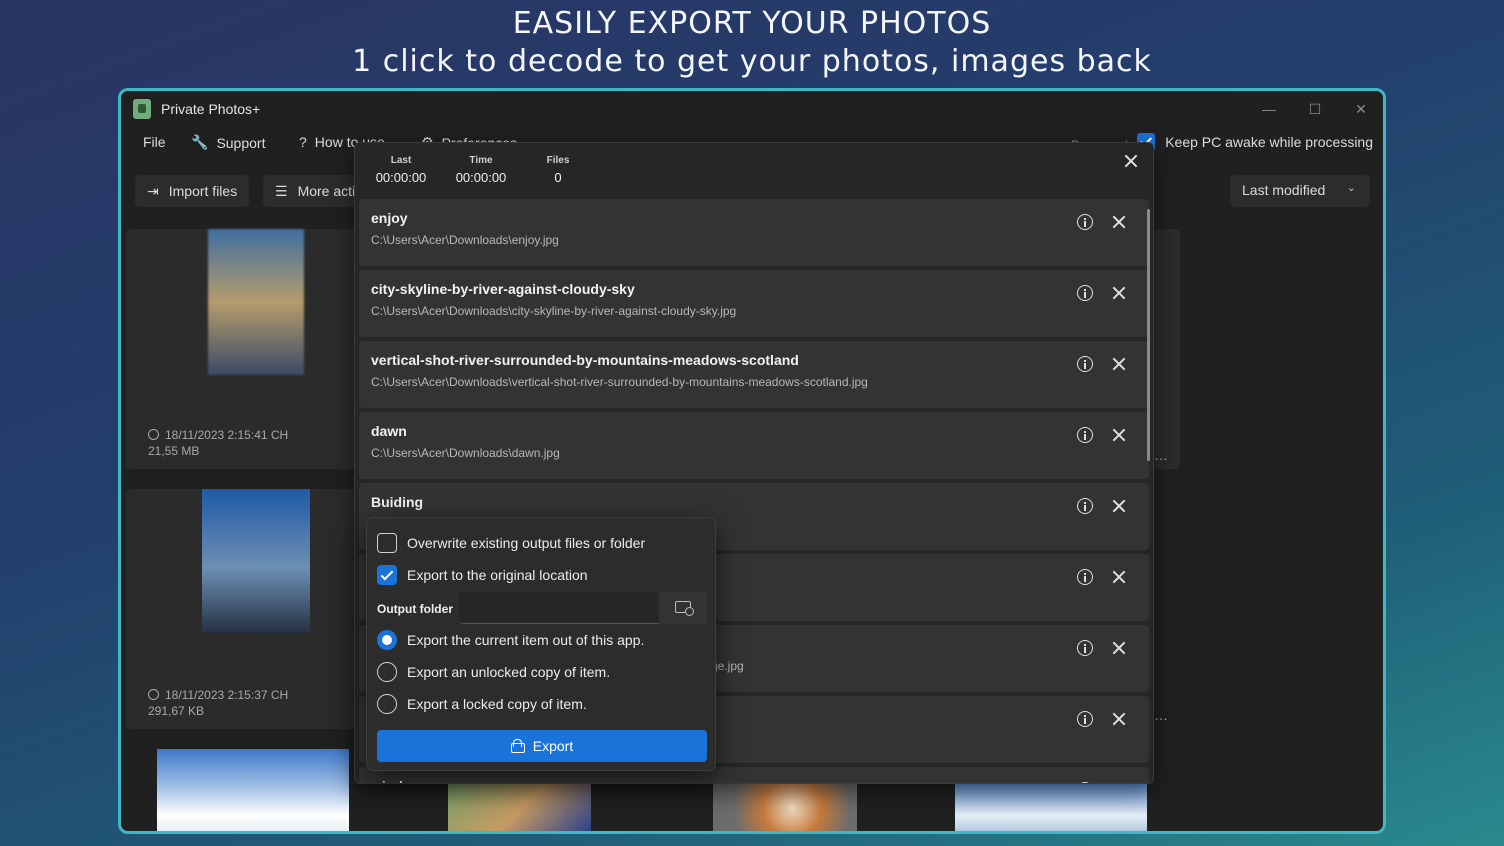 The image size is (1504, 846). What do you see at coordinates (558, 177) in the screenshot?
I see `stat-files-value: 0` at bounding box center [558, 177].